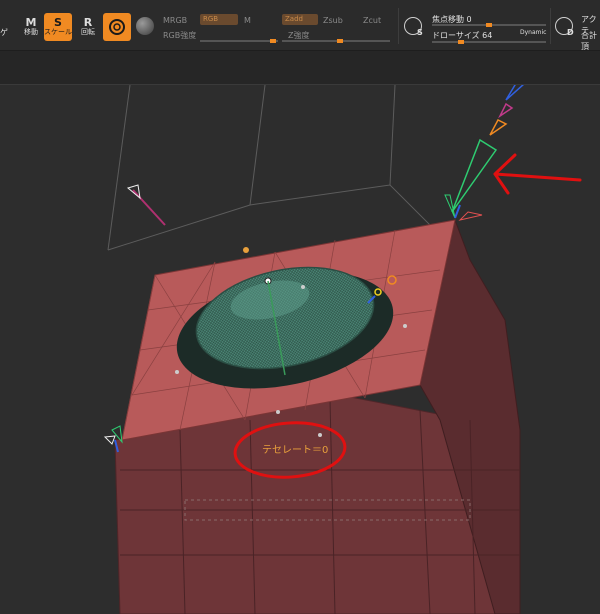 Image resolution: width=600 pixels, height=614 pixels. Describe the element at coordinates (533, 32) in the screenshot. I see `dynamic-toggle: Dynamic` at that location.